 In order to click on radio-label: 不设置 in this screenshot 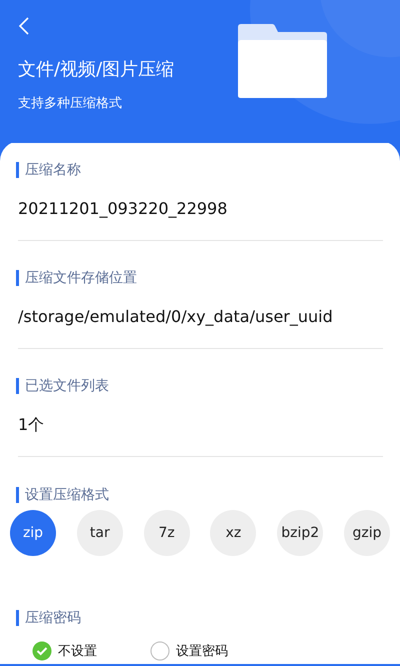, I will do `click(77, 651)`.